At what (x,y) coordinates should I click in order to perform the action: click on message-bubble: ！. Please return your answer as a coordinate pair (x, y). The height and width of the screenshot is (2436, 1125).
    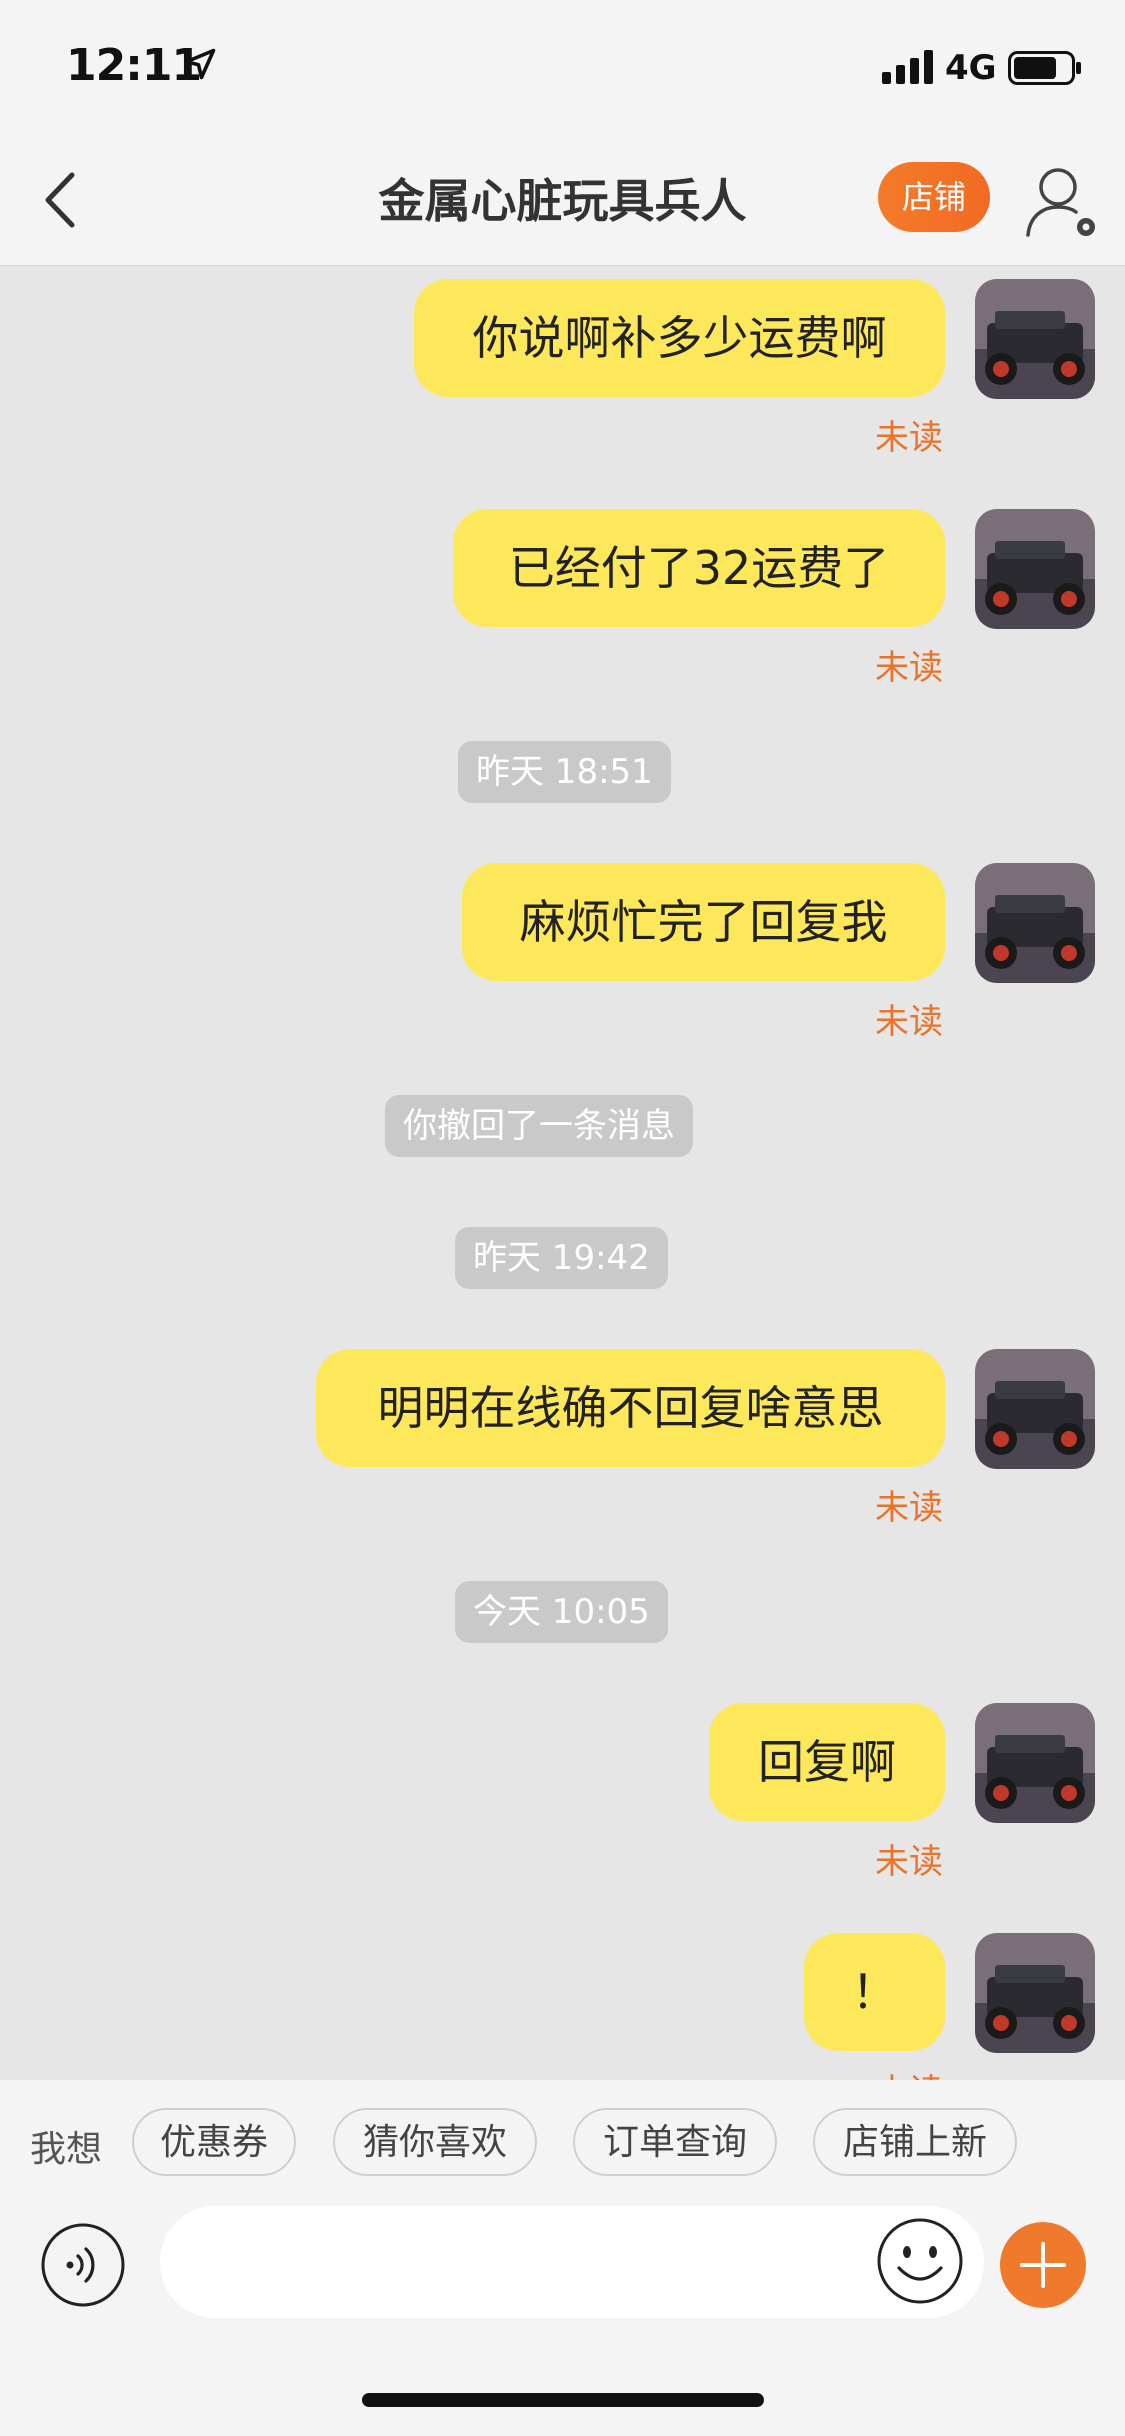
    Looking at the image, I should click on (874, 1992).